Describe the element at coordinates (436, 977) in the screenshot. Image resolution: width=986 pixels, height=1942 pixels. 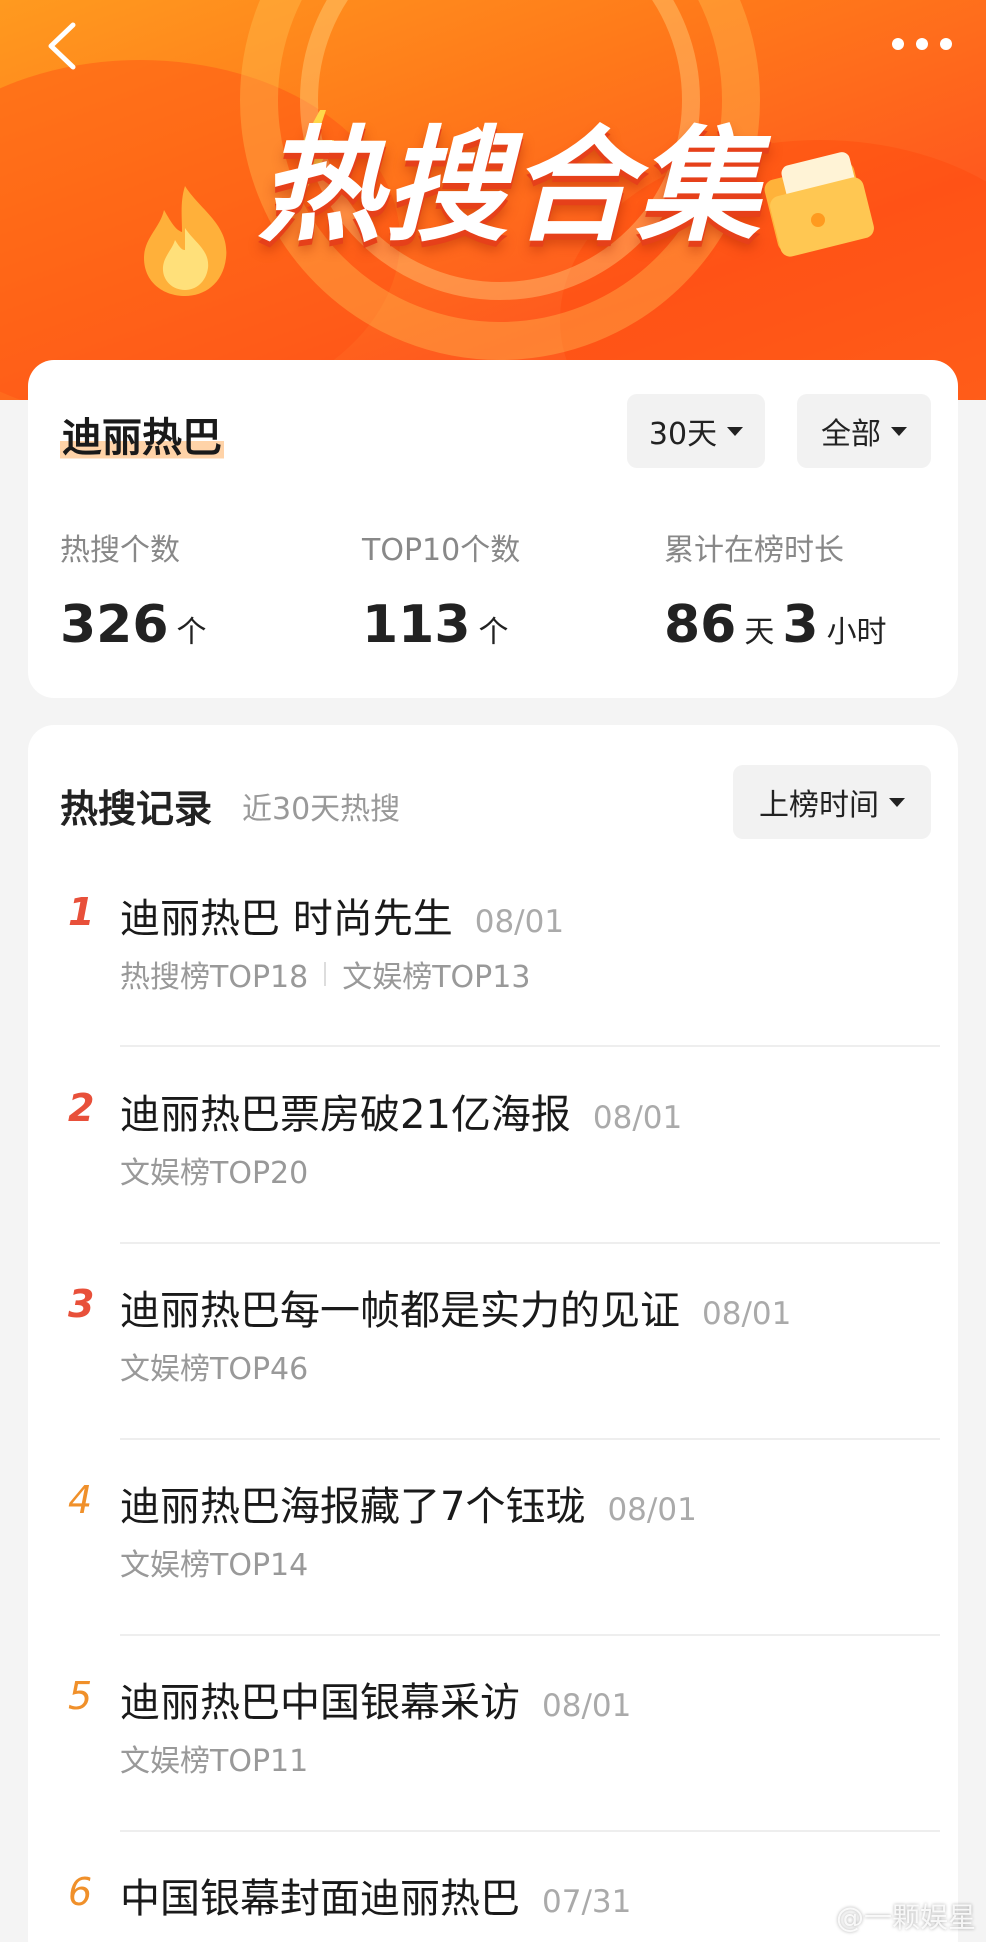
I see `item-tag: 文娱榜TOP13` at that location.